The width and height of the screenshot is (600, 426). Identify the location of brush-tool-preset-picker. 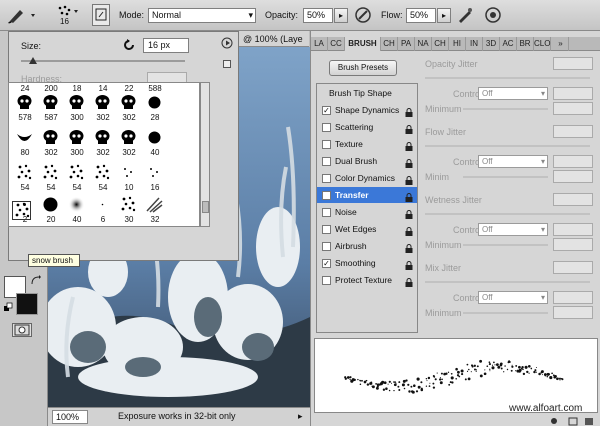
(22, 15).